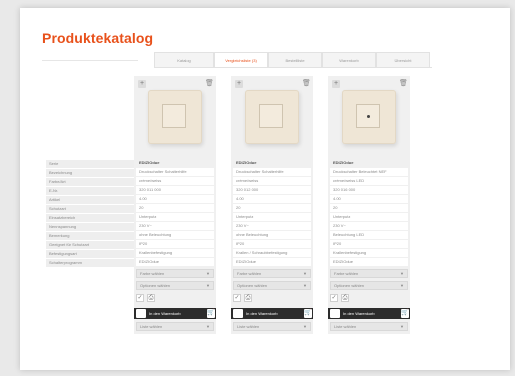  Describe the element at coordinates (95, 236) in the screenshot. I see `row-label-bemerkung: Bemerkung` at that location.